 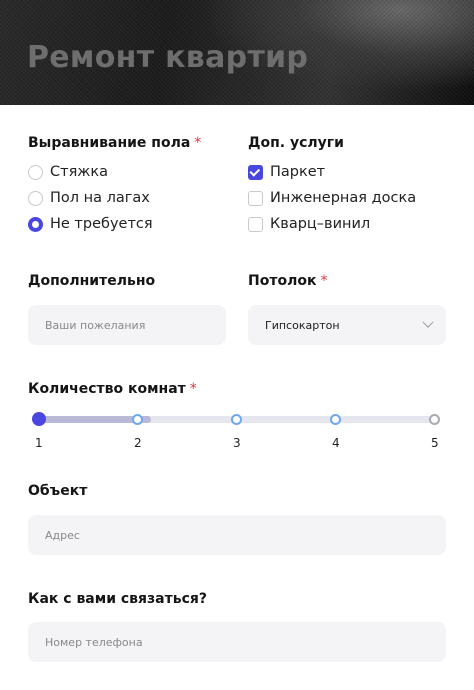 What do you see at coordinates (336, 443) in the screenshot?
I see `slider-tick-label: 4` at bounding box center [336, 443].